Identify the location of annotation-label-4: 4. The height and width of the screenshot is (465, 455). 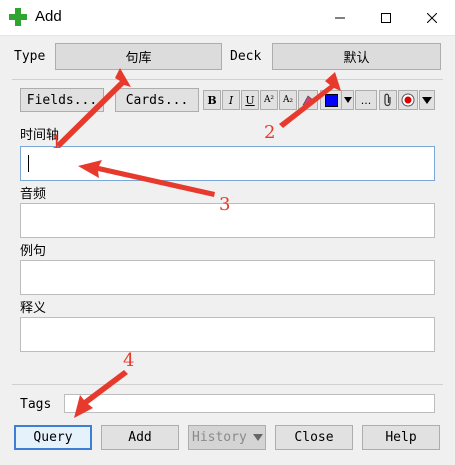
(129, 360).